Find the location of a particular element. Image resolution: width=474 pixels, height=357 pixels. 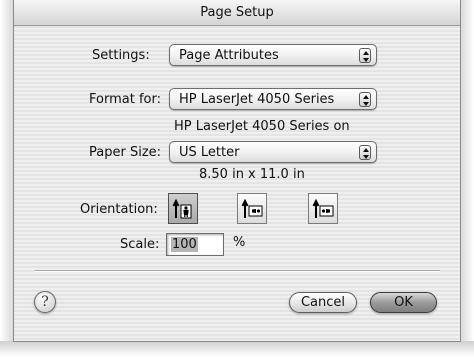

landscape-left-orientation-icon is located at coordinates (252, 208).